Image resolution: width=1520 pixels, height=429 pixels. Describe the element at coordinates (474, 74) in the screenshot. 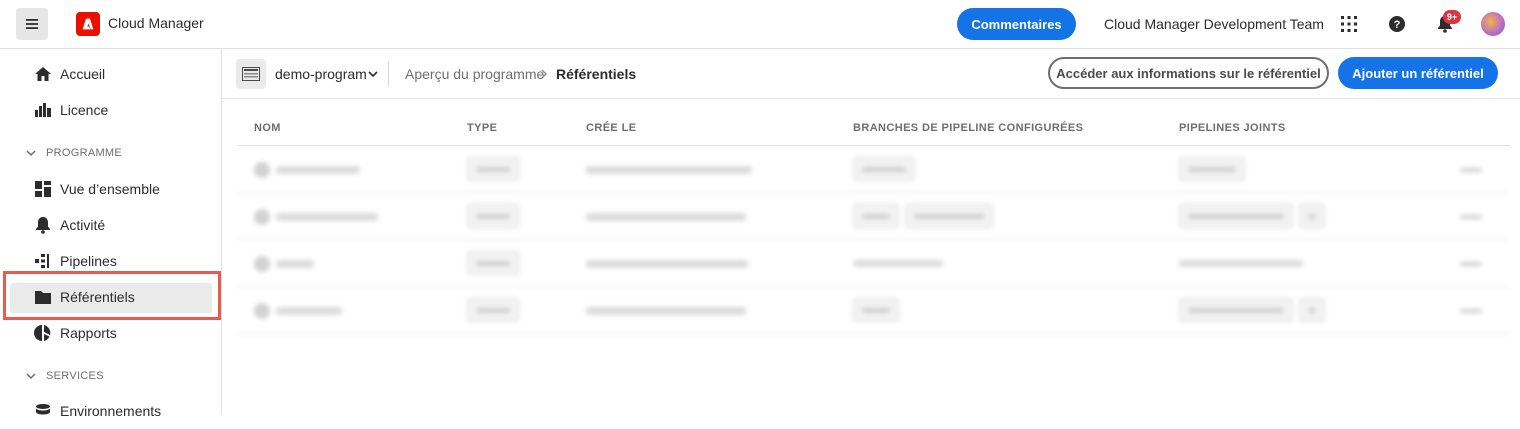

I see `breadcrumb-parent: Aperçu du programme` at that location.